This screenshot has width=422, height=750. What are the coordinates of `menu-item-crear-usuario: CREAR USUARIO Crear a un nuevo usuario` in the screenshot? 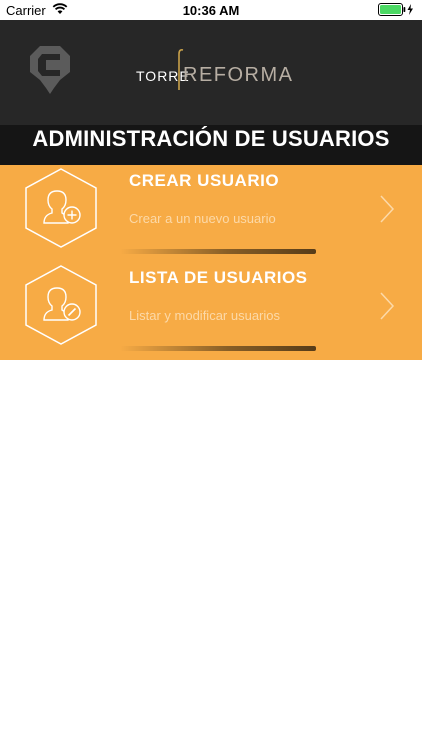 It's located at (211, 213).